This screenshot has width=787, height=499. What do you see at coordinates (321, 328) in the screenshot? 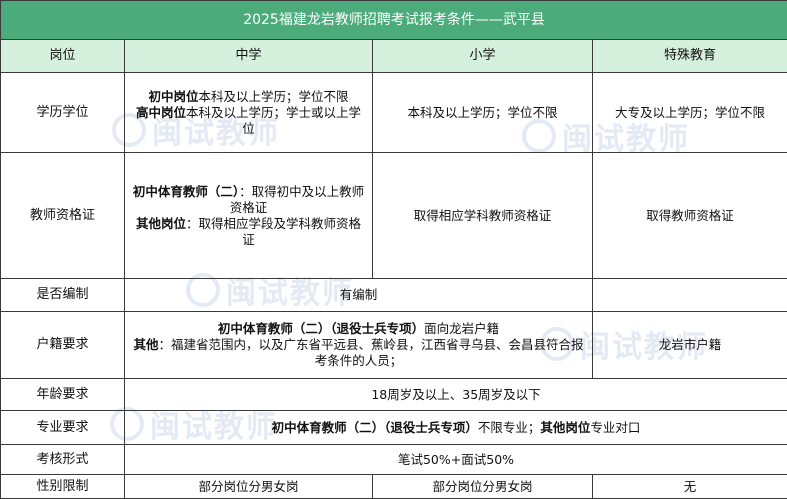
I see `household-pe-teacher-label: 初中体育教师（二）（退役士兵专项）` at bounding box center [321, 328].